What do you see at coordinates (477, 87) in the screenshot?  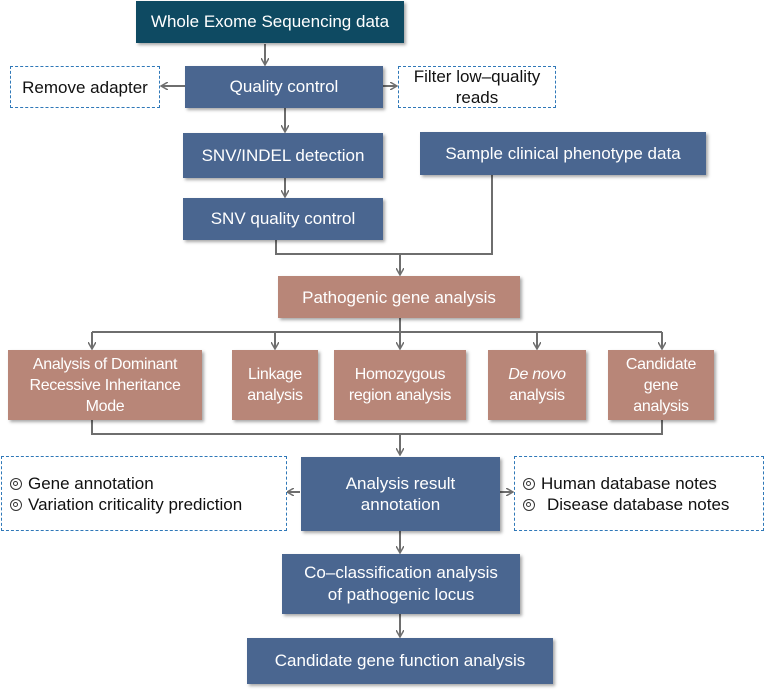 I see `note-filter-low-quality-reads: Filter low–quality reads` at bounding box center [477, 87].